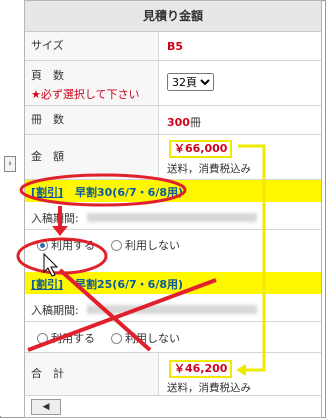 The width and height of the screenshot is (326, 418). I want to click on copies-label: 冊 数, so click(92, 120).